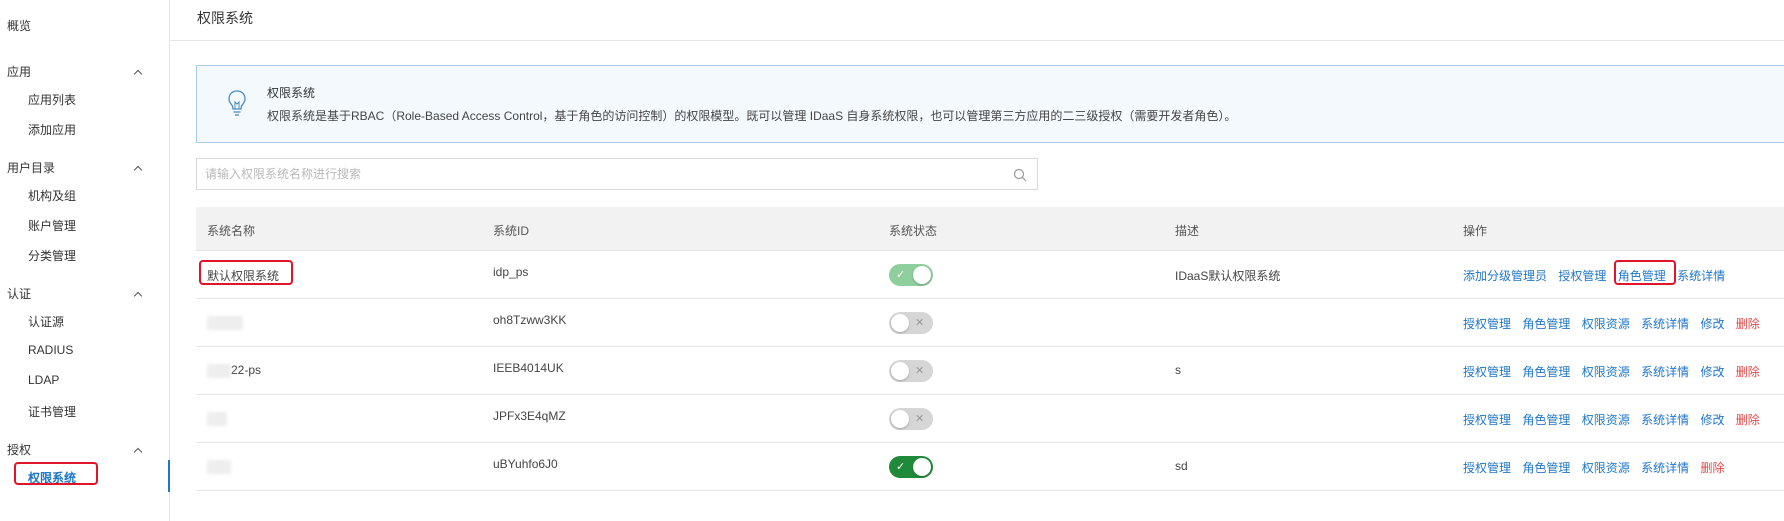 The width and height of the screenshot is (1784, 521). What do you see at coordinates (597, 174) in the screenshot?
I see `search-input` at bounding box center [597, 174].